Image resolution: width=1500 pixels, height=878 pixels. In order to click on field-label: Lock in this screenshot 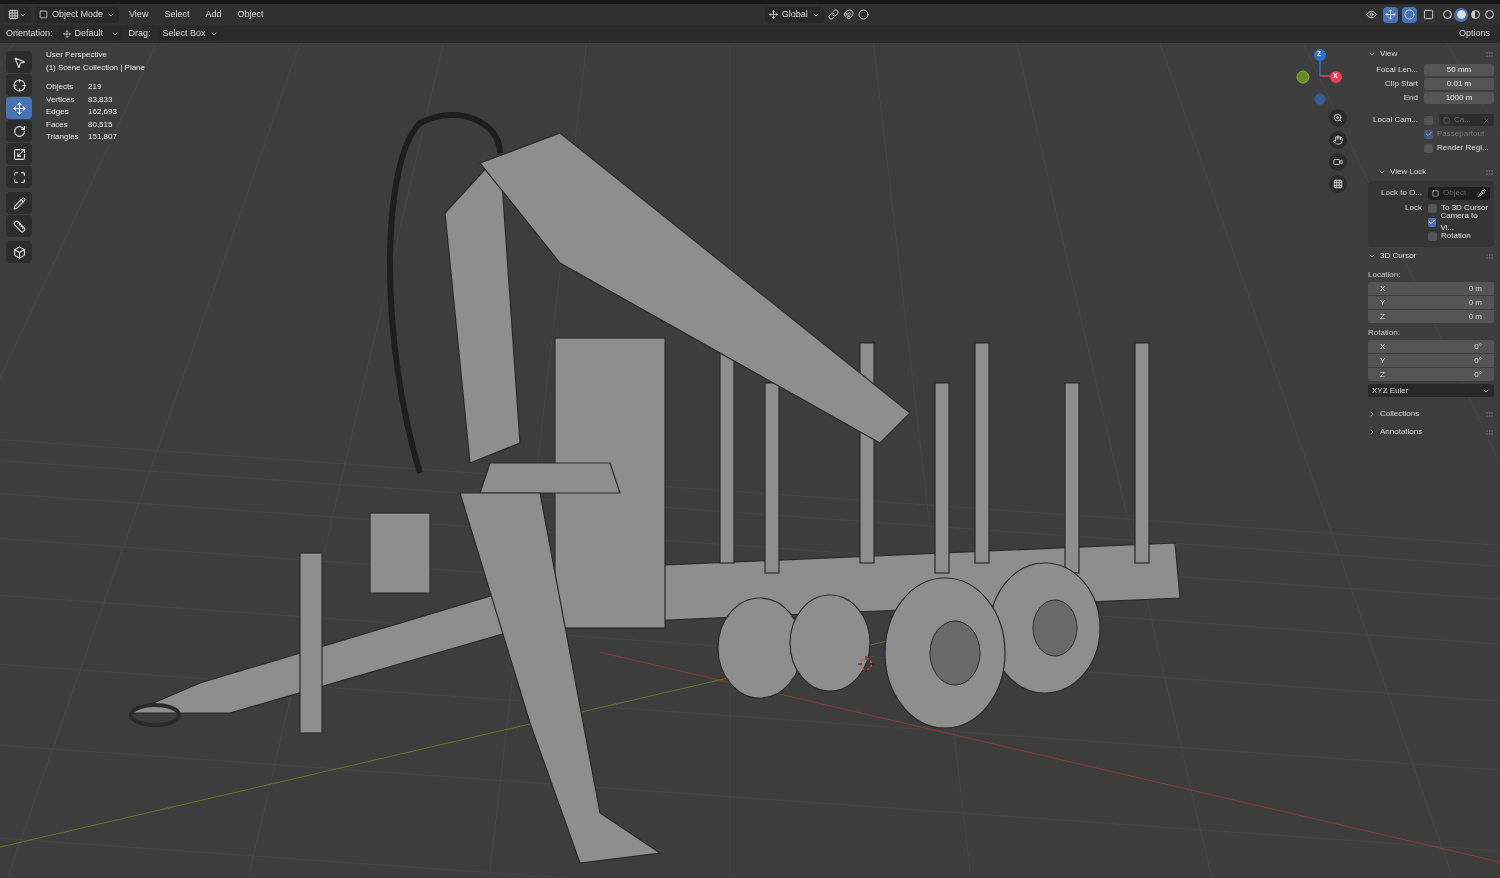, I will do `click(1413, 208)`.